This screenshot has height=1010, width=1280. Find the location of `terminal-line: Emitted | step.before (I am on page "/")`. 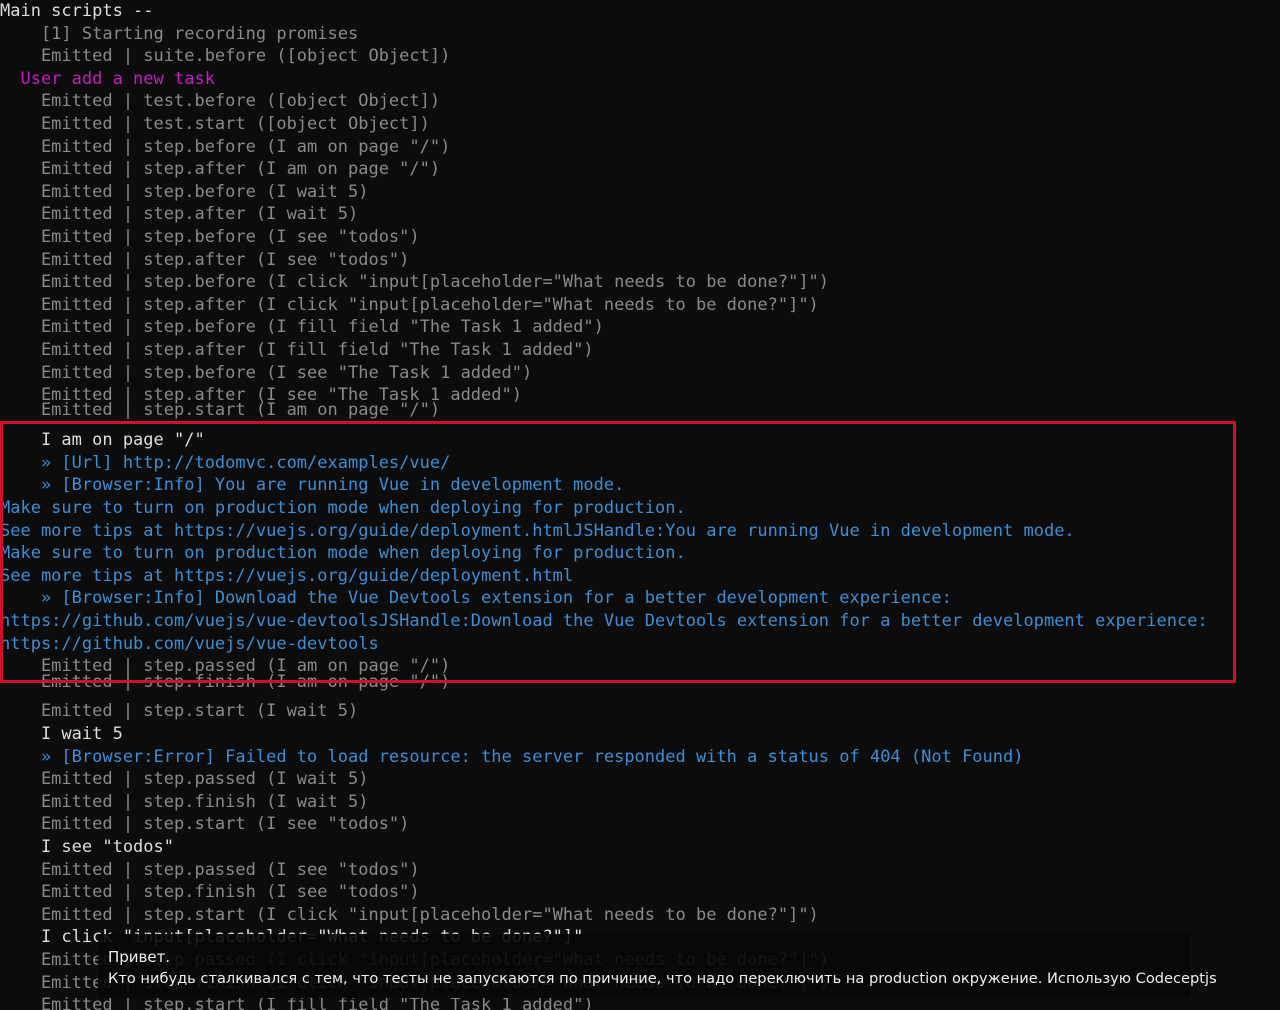

terminal-line: Emitted | step.before (I am on page "/") is located at coordinates (225, 146).